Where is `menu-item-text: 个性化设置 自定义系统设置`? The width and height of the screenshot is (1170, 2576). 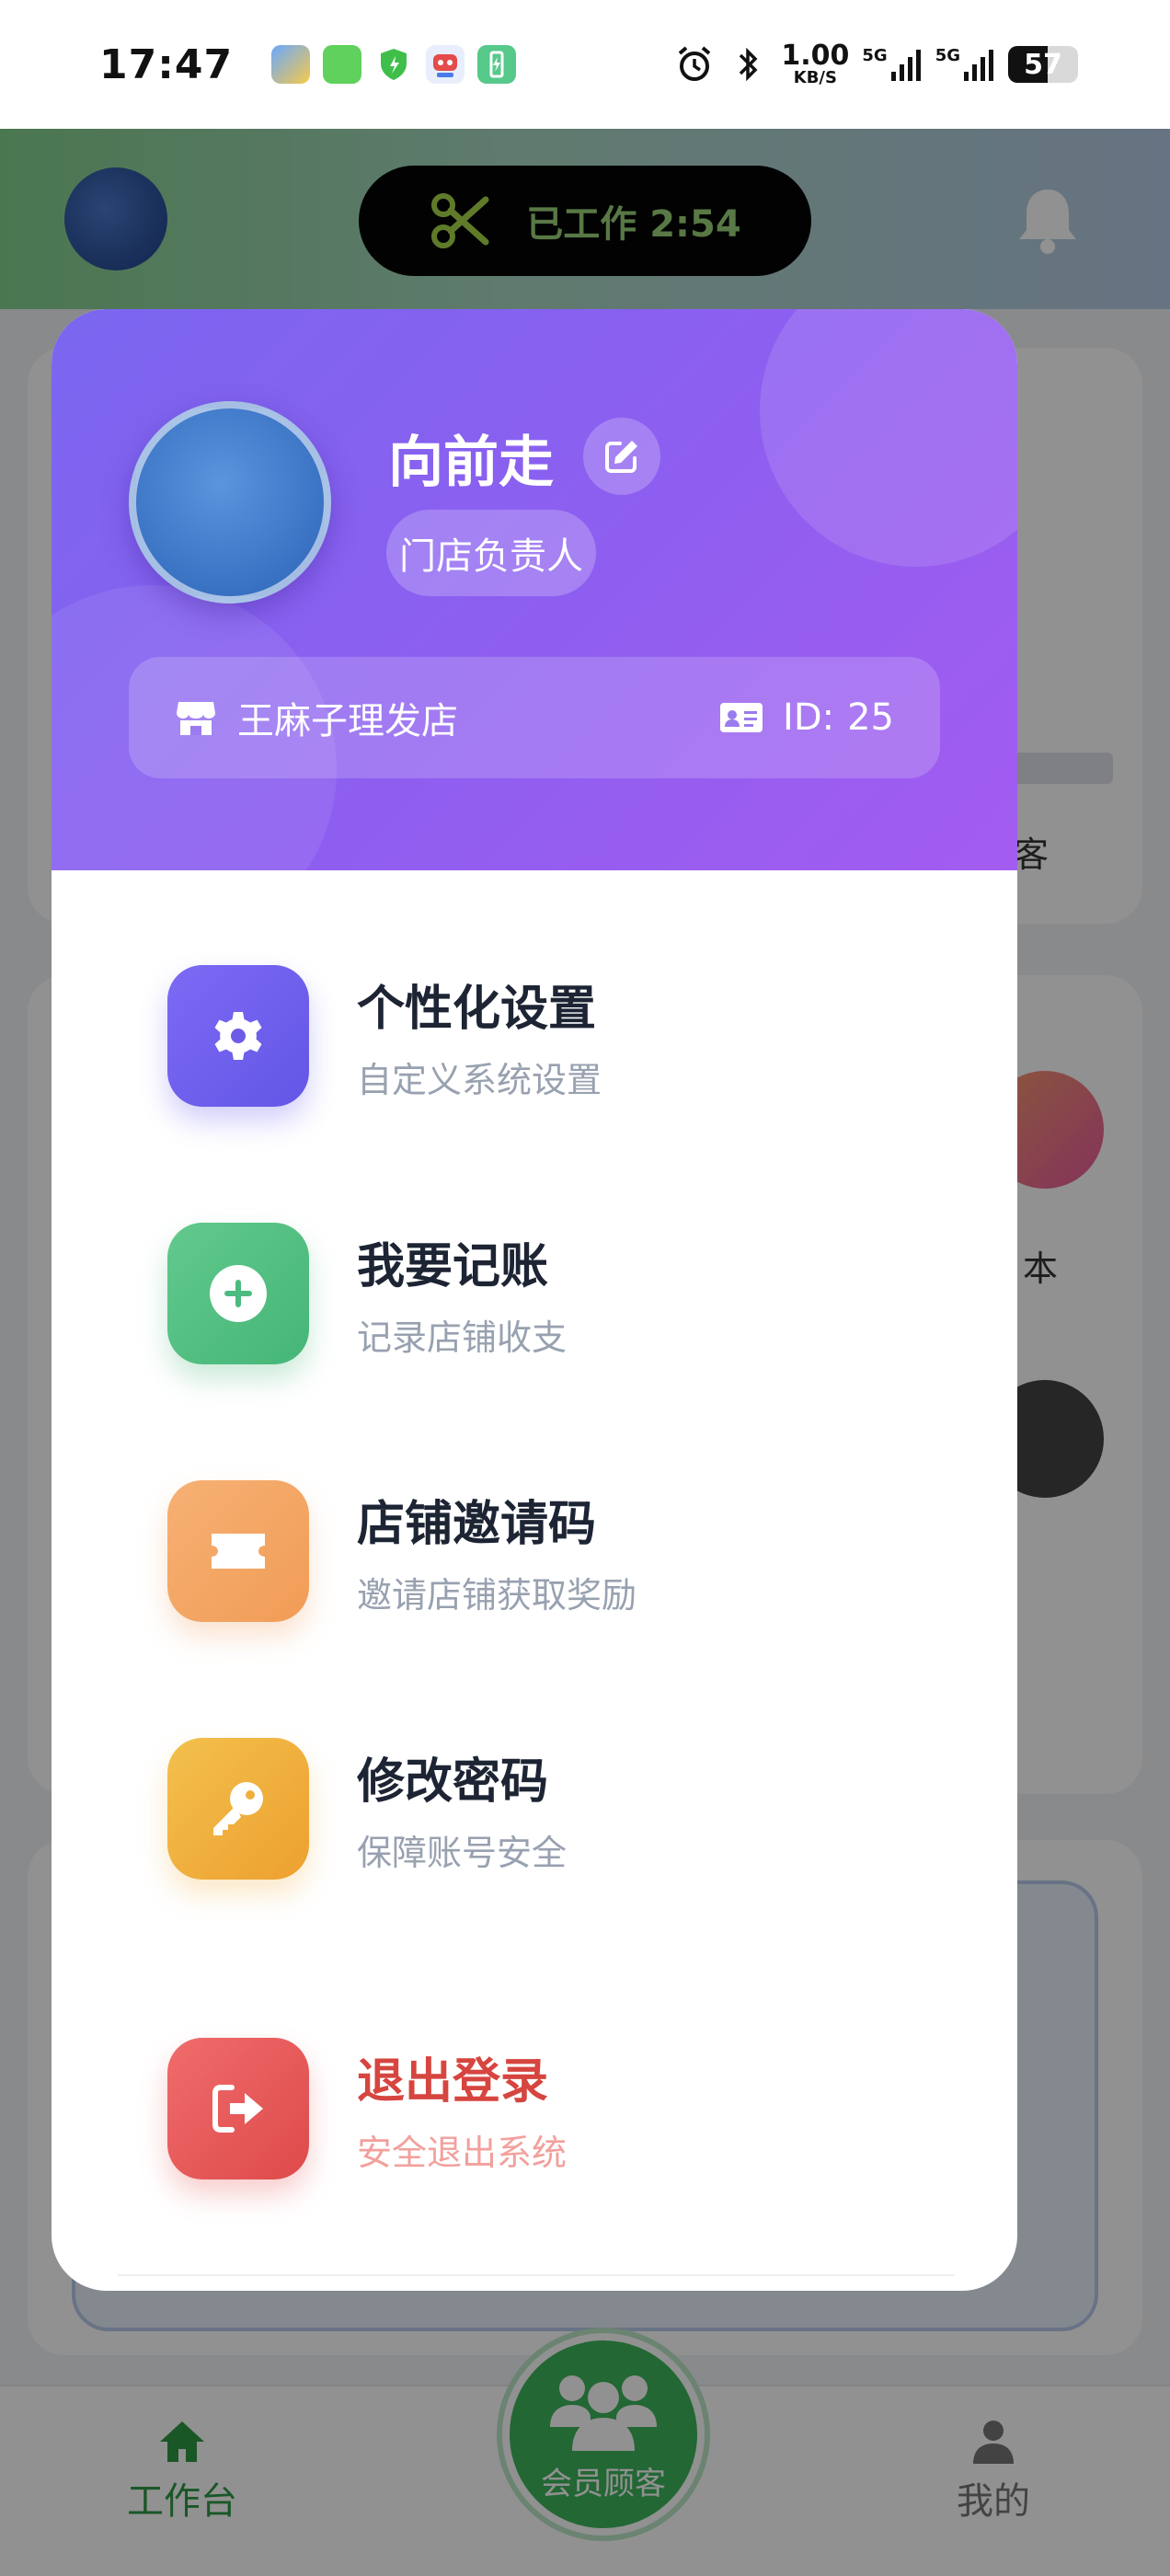
menu-item-text: 个性化设置 自定义系统设置 is located at coordinates (479, 1036).